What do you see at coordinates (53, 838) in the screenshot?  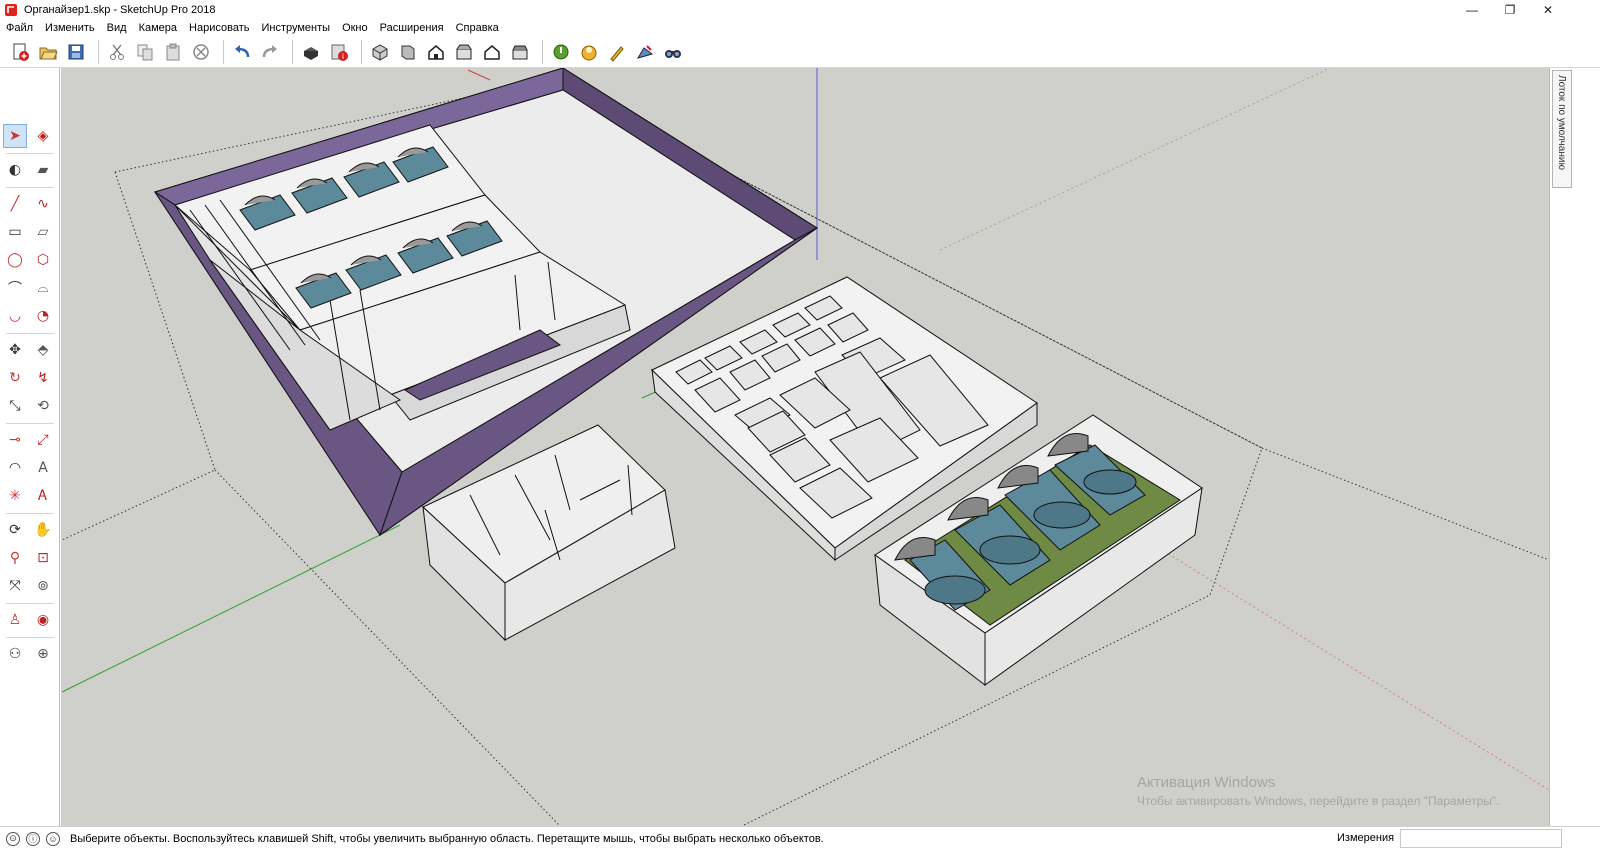 I see `user-icon: ☺` at bounding box center [53, 838].